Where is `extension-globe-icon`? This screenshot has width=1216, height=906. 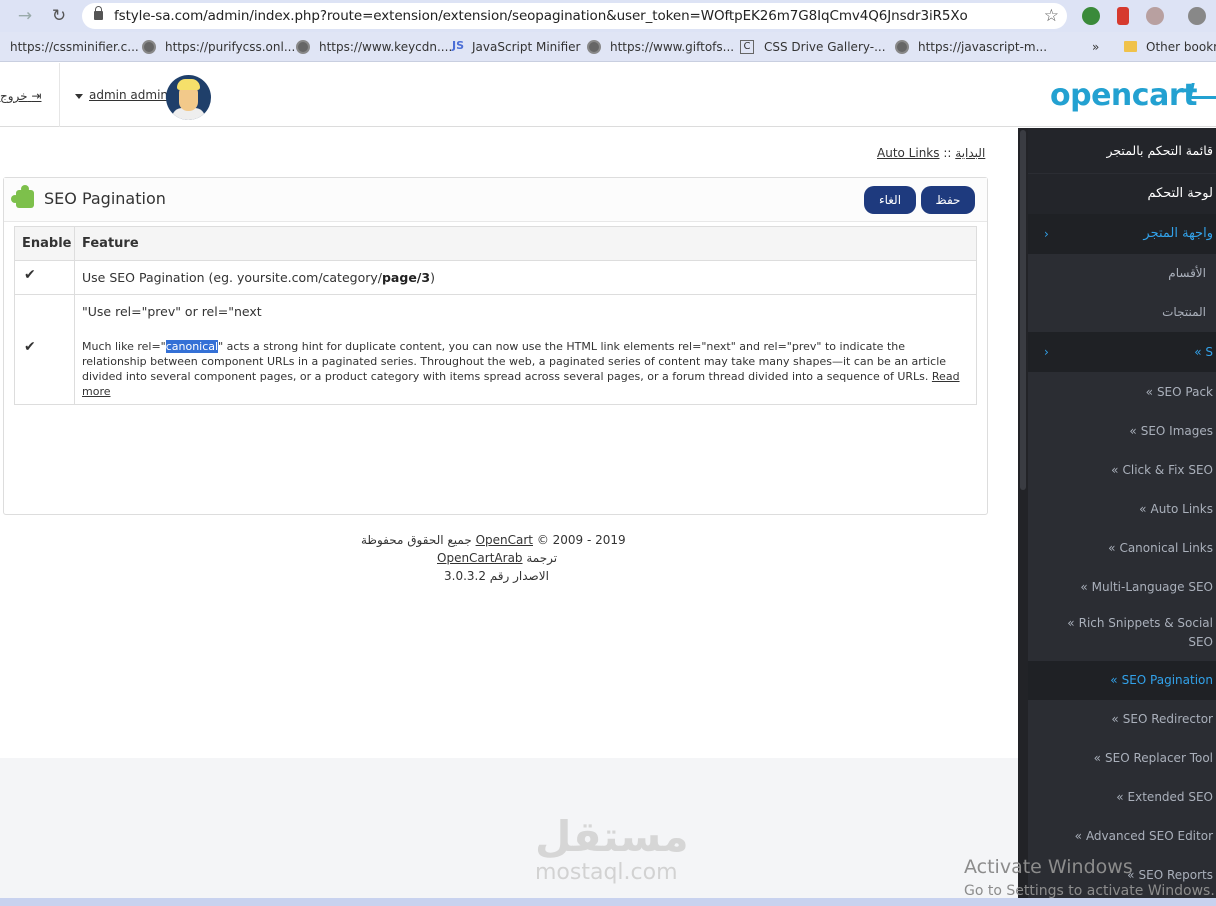 extension-globe-icon is located at coordinates (1091, 16).